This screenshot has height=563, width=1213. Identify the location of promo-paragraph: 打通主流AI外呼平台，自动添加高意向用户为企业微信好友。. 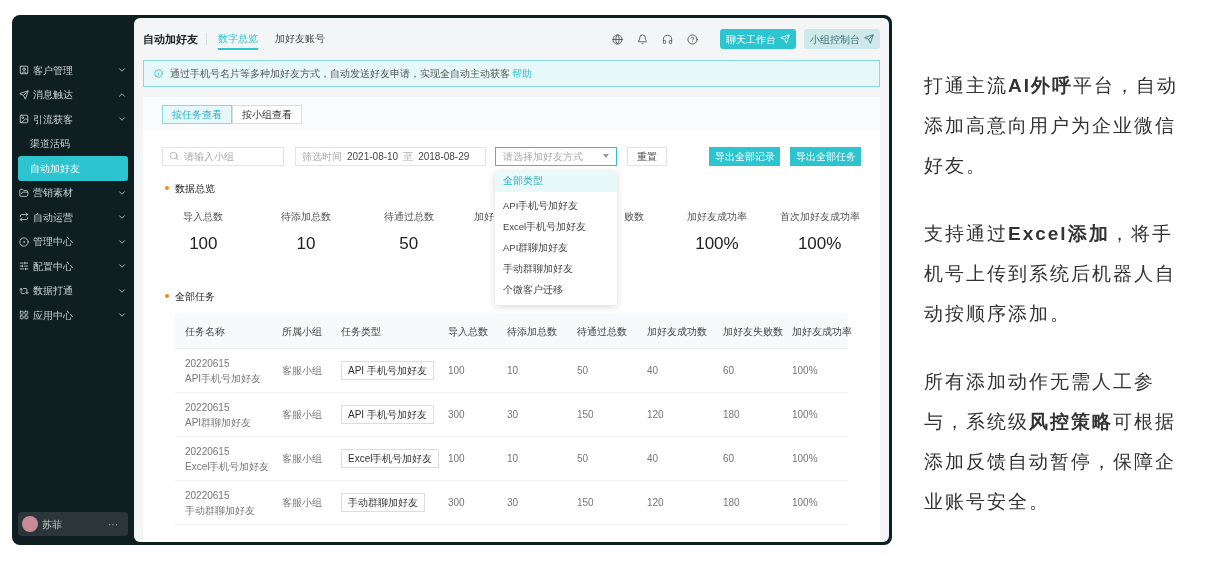
(1051, 126).